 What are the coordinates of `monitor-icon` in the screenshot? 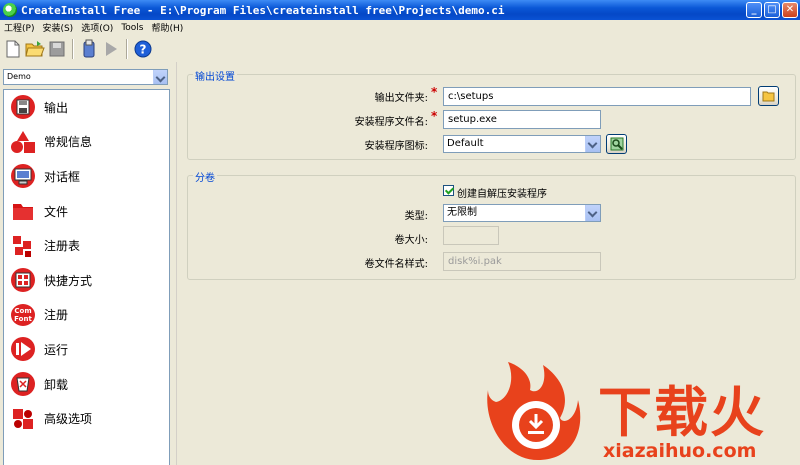 It's located at (23, 176).